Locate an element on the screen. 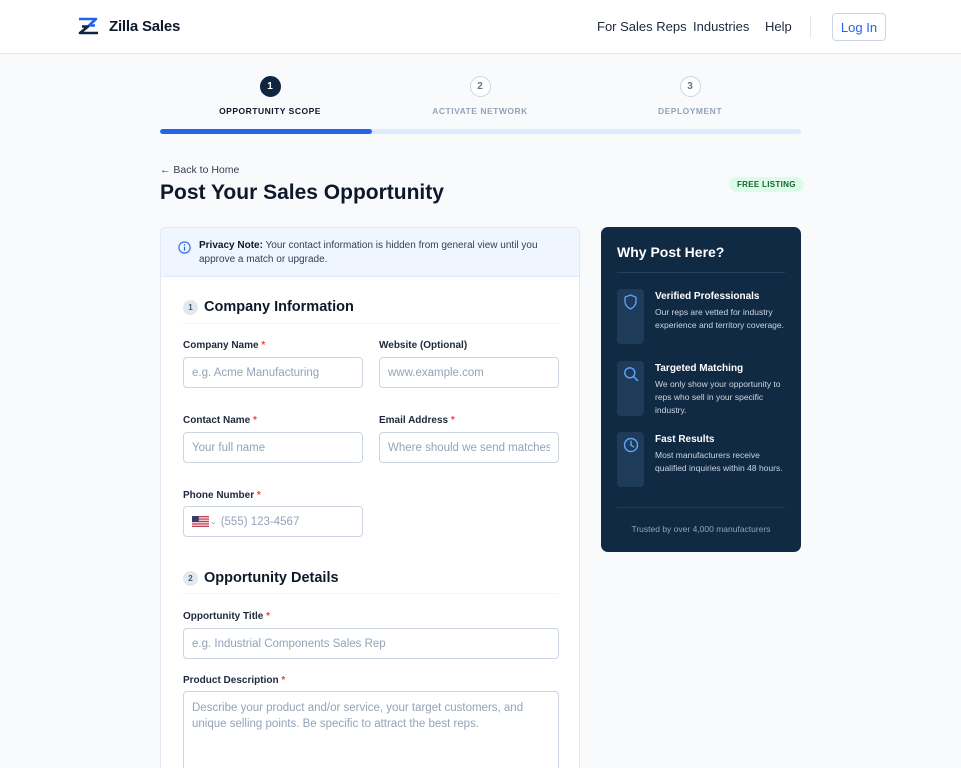  progress-bar is located at coordinates (480, 131).